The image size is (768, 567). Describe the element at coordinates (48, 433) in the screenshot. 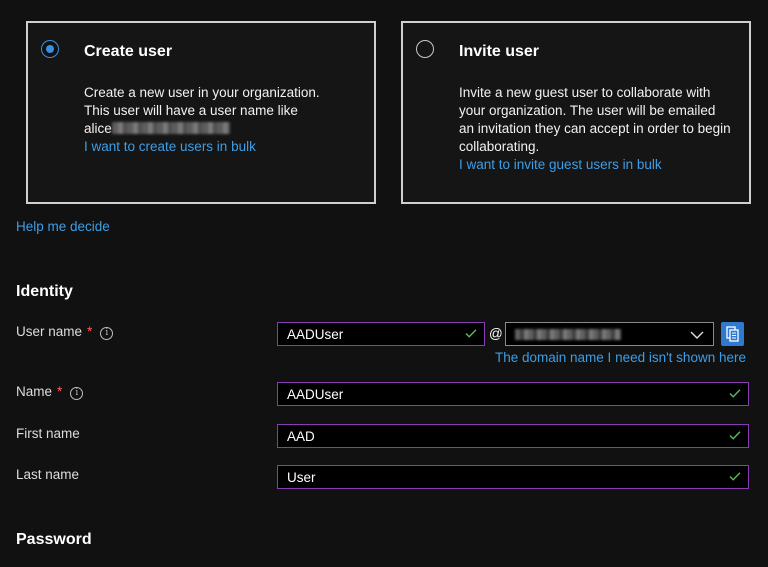

I see `first-name-label: First name` at that location.